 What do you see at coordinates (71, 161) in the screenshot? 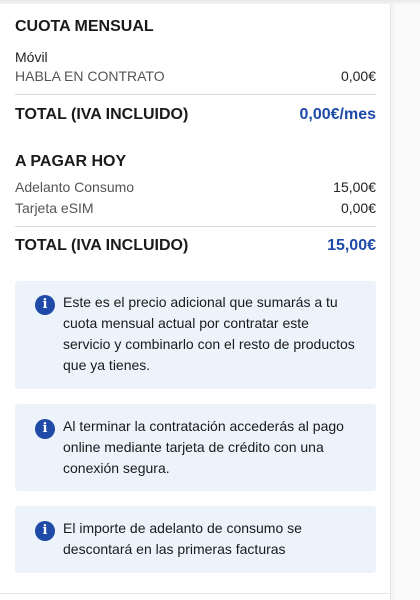
I see `a-pagar-hoy-title: A PAGAR HOY` at bounding box center [71, 161].